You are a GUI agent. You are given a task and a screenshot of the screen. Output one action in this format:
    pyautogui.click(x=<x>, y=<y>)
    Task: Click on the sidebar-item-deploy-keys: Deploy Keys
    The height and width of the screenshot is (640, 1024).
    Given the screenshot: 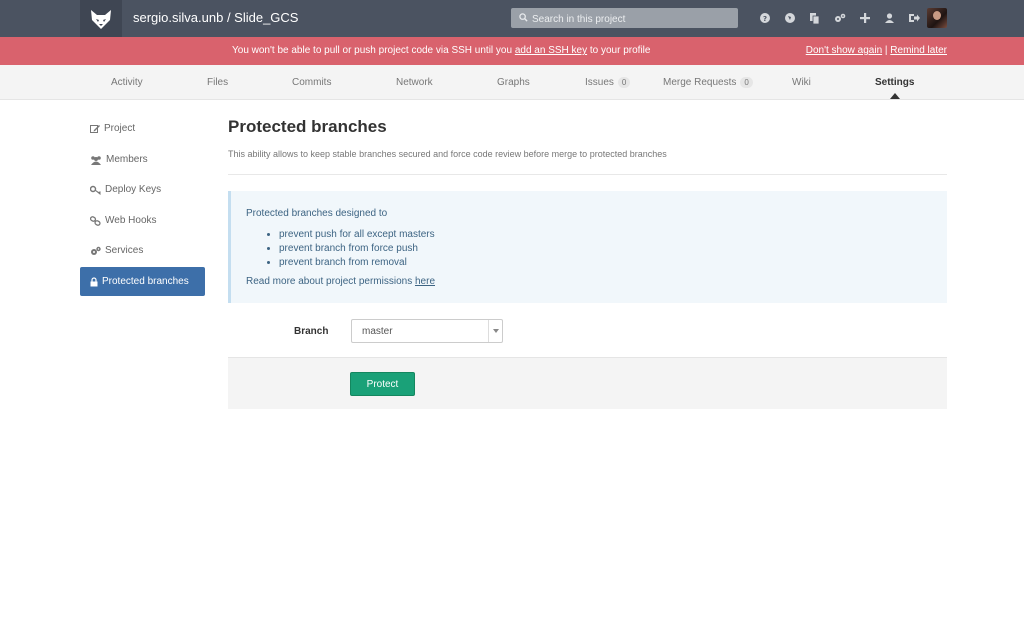 What is the action you would take?
    pyautogui.click(x=142, y=189)
    